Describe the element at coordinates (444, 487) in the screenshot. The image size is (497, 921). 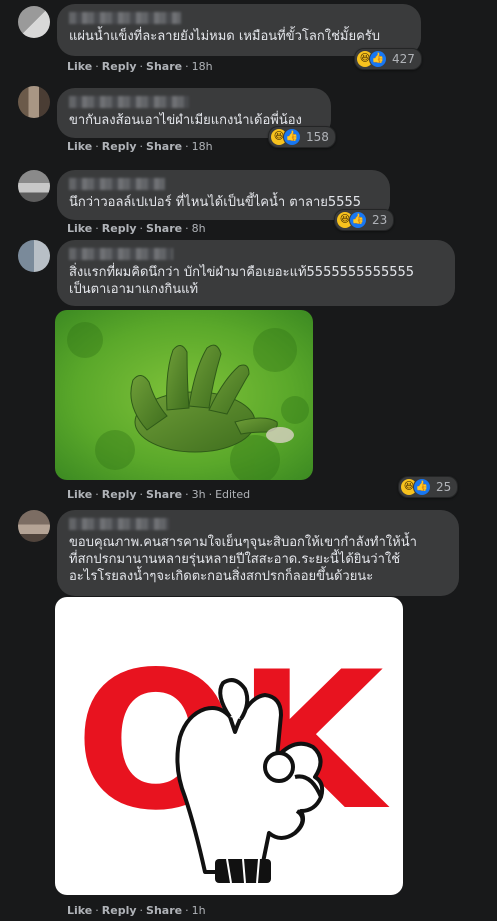
I see `reaction-count: 25` at that location.